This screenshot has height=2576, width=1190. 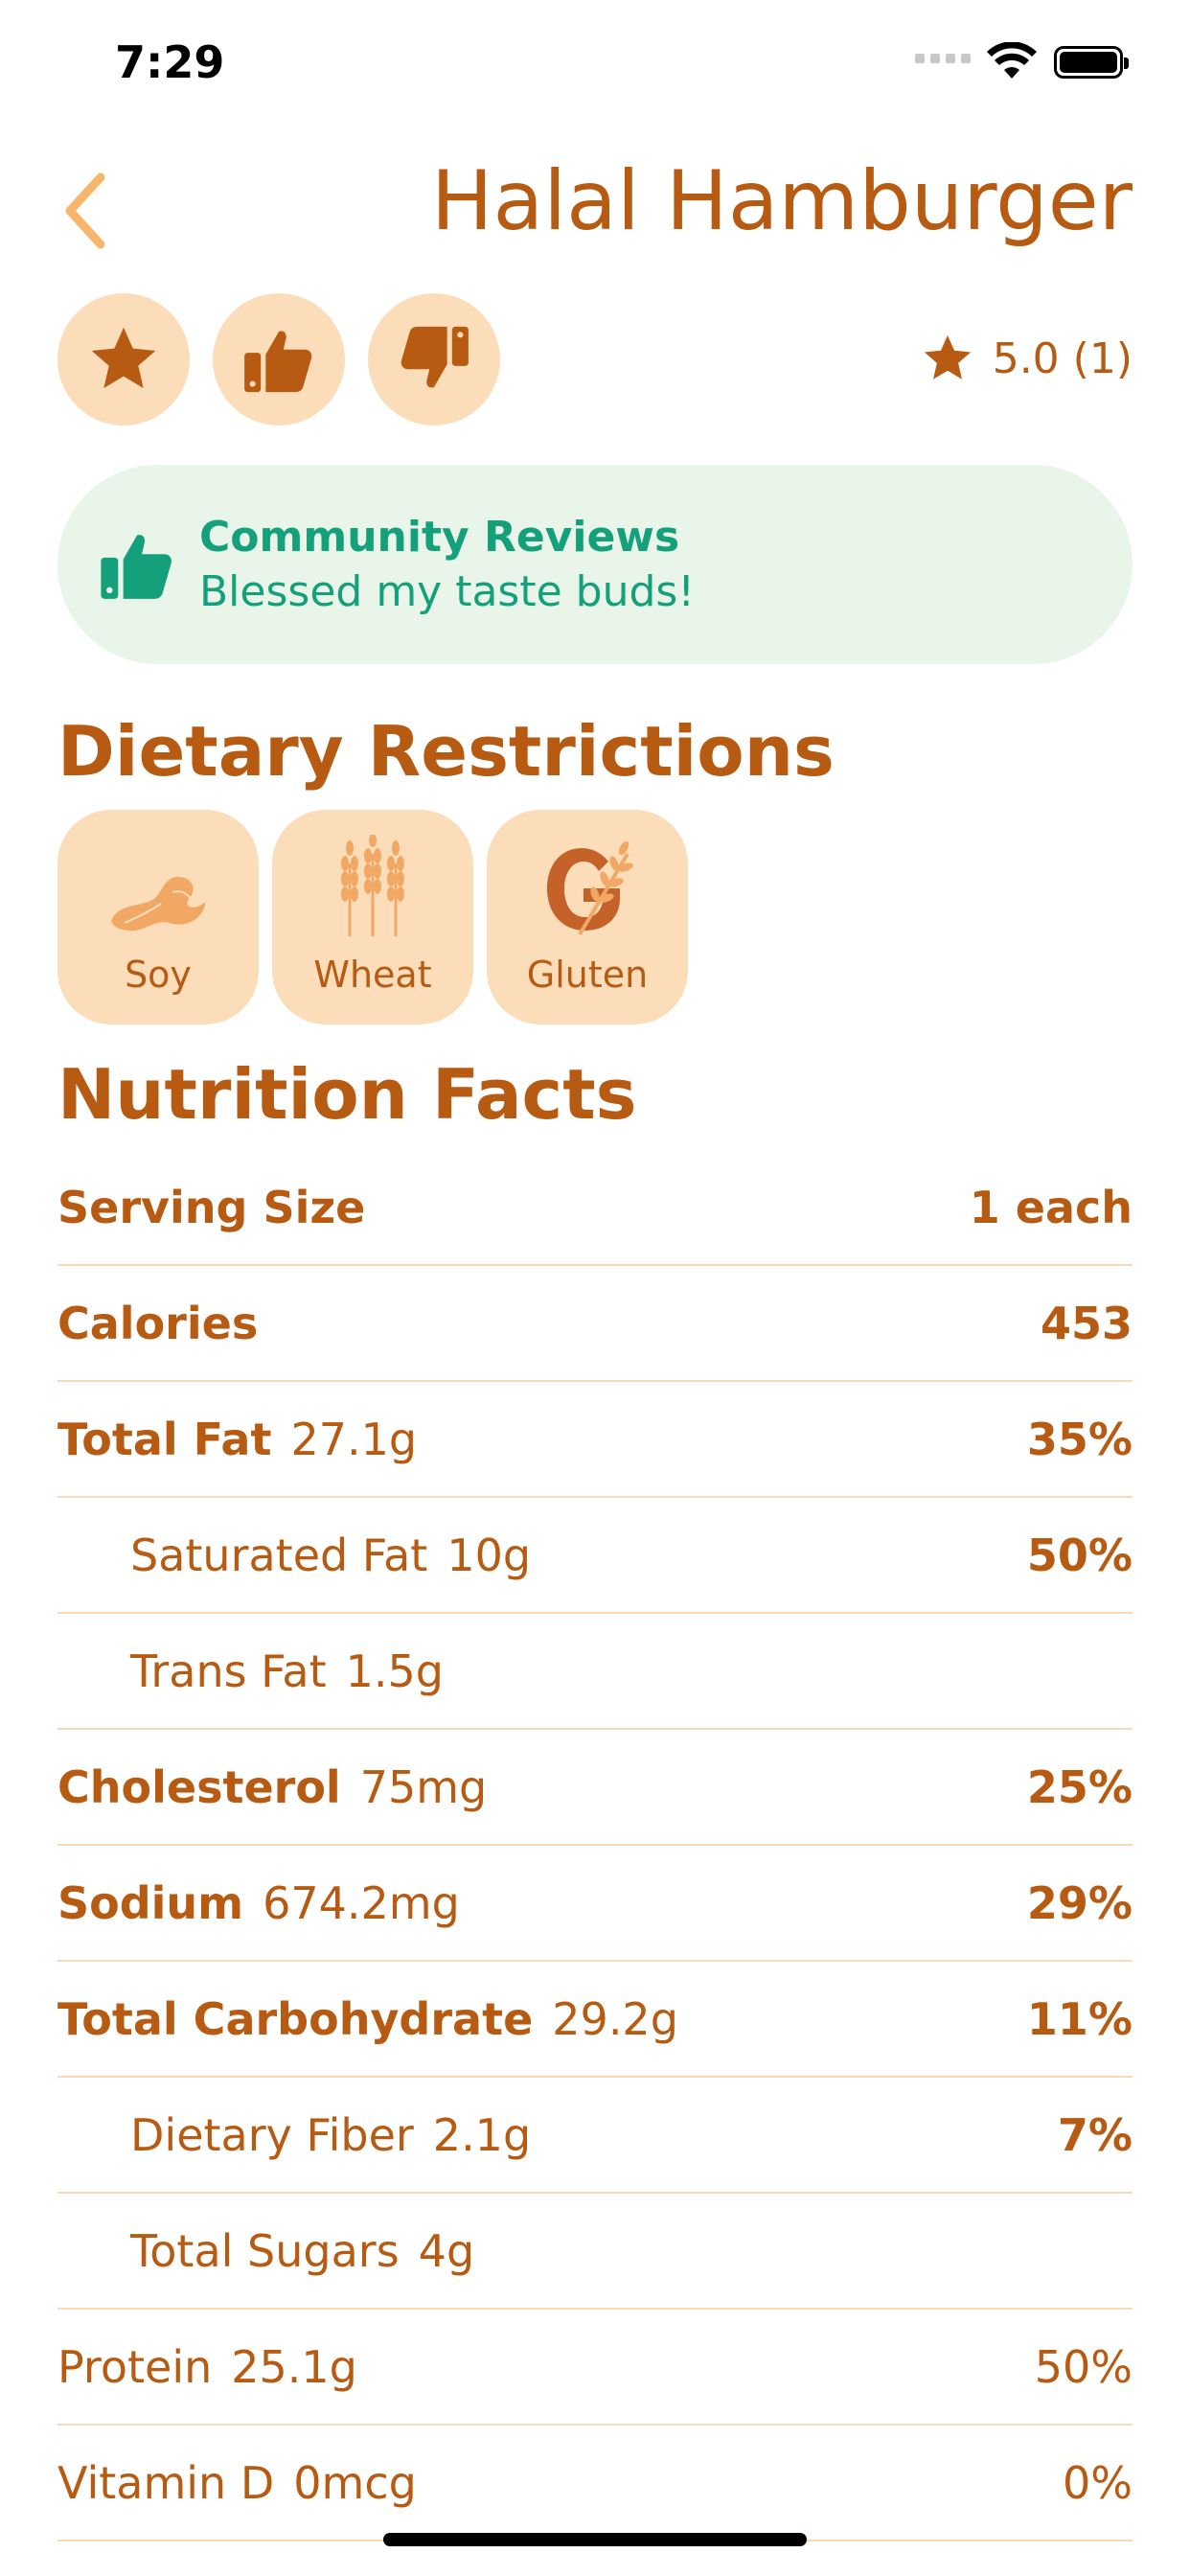 I want to click on nutrient-value: 453, so click(x=1087, y=1323).